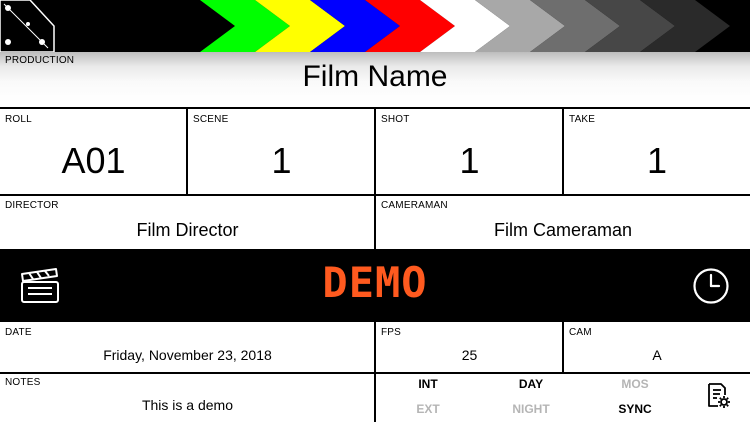 This screenshot has height=422, width=750. What do you see at coordinates (582, 119) in the screenshot?
I see `take-label: TAKE` at bounding box center [582, 119].